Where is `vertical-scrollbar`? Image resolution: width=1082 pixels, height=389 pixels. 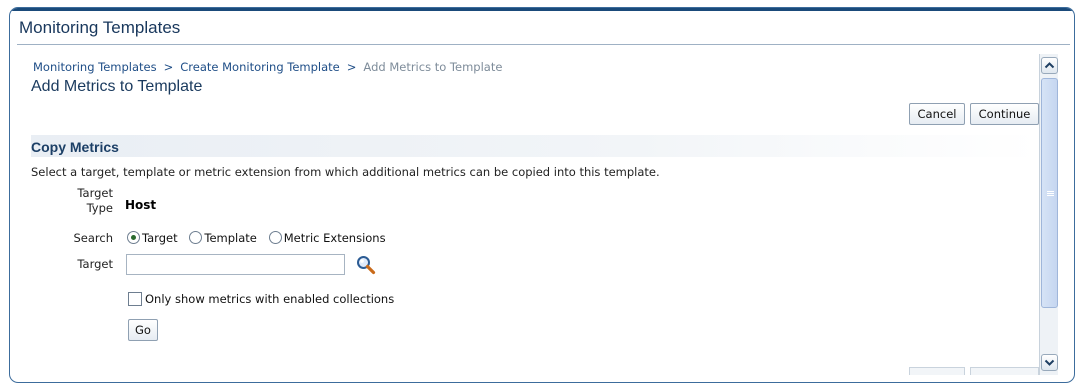
vertical-scrollbar is located at coordinates (1048, 214).